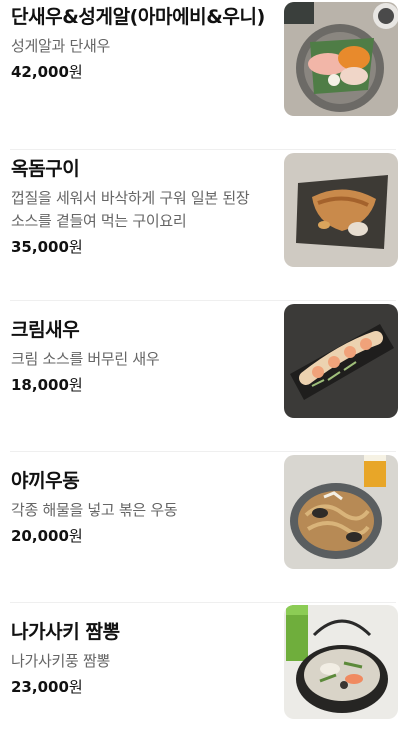 This screenshot has height=754, width=404. Describe the element at coordinates (94, 510) in the screenshot. I see `menu-item-description: 각종 해물을 넣고 볶은 우동` at that location.